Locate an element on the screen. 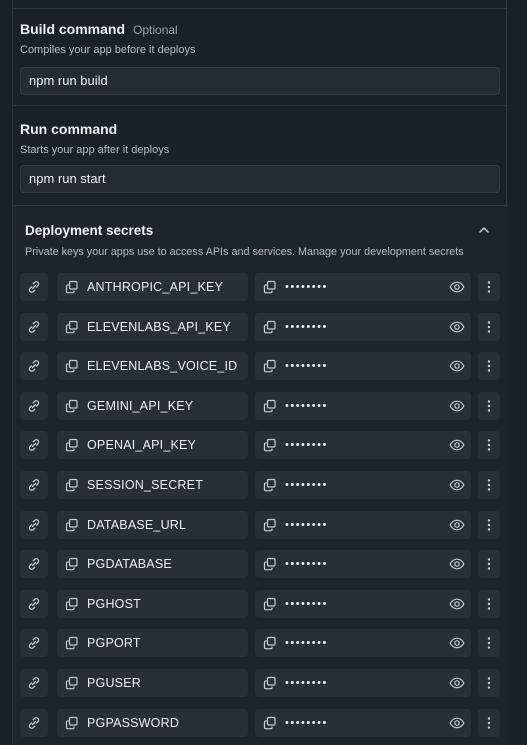 The width and height of the screenshot is (527, 745). secret-key-field: ANTHROPIC_API_KEY is located at coordinates (152, 287).